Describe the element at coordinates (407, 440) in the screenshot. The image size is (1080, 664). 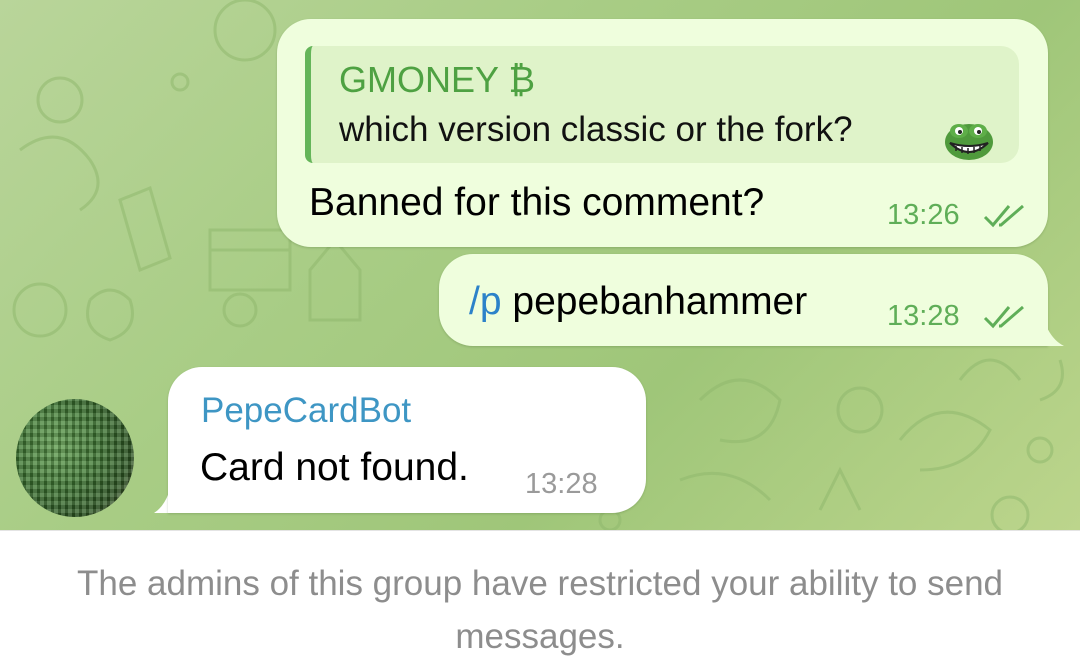
I see `message-bubble-incoming: PepeCardBot Card not found. 13:28` at that location.